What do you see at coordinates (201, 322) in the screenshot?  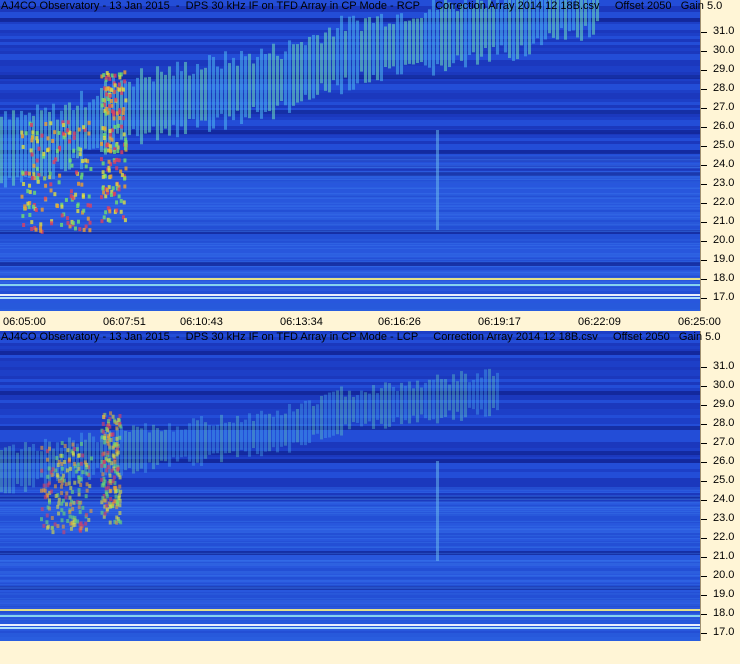 I see `time-tick: 06:10:43` at bounding box center [201, 322].